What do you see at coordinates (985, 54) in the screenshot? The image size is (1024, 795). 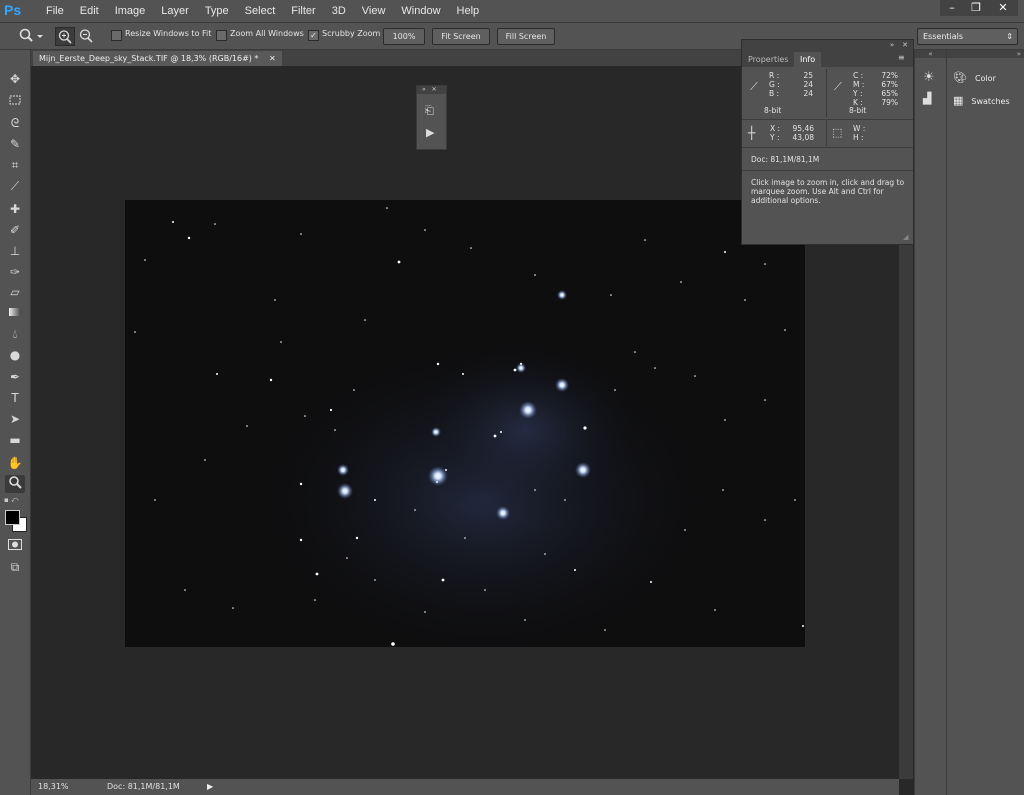 I see `expand-icon: »` at bounding box center [985, 54].